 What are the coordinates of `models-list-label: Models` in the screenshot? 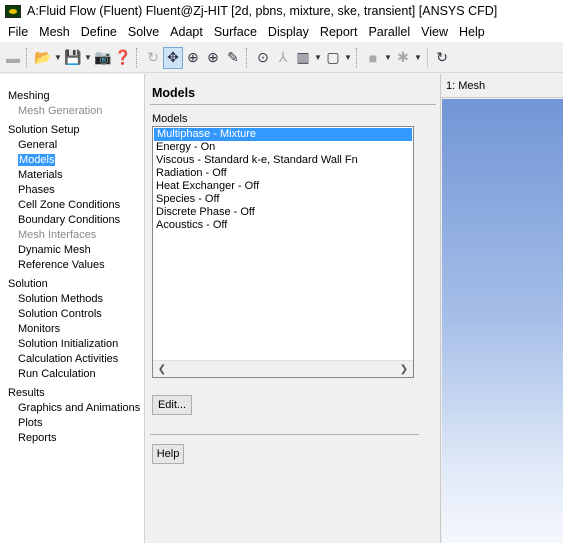 It's located at (170, 119).